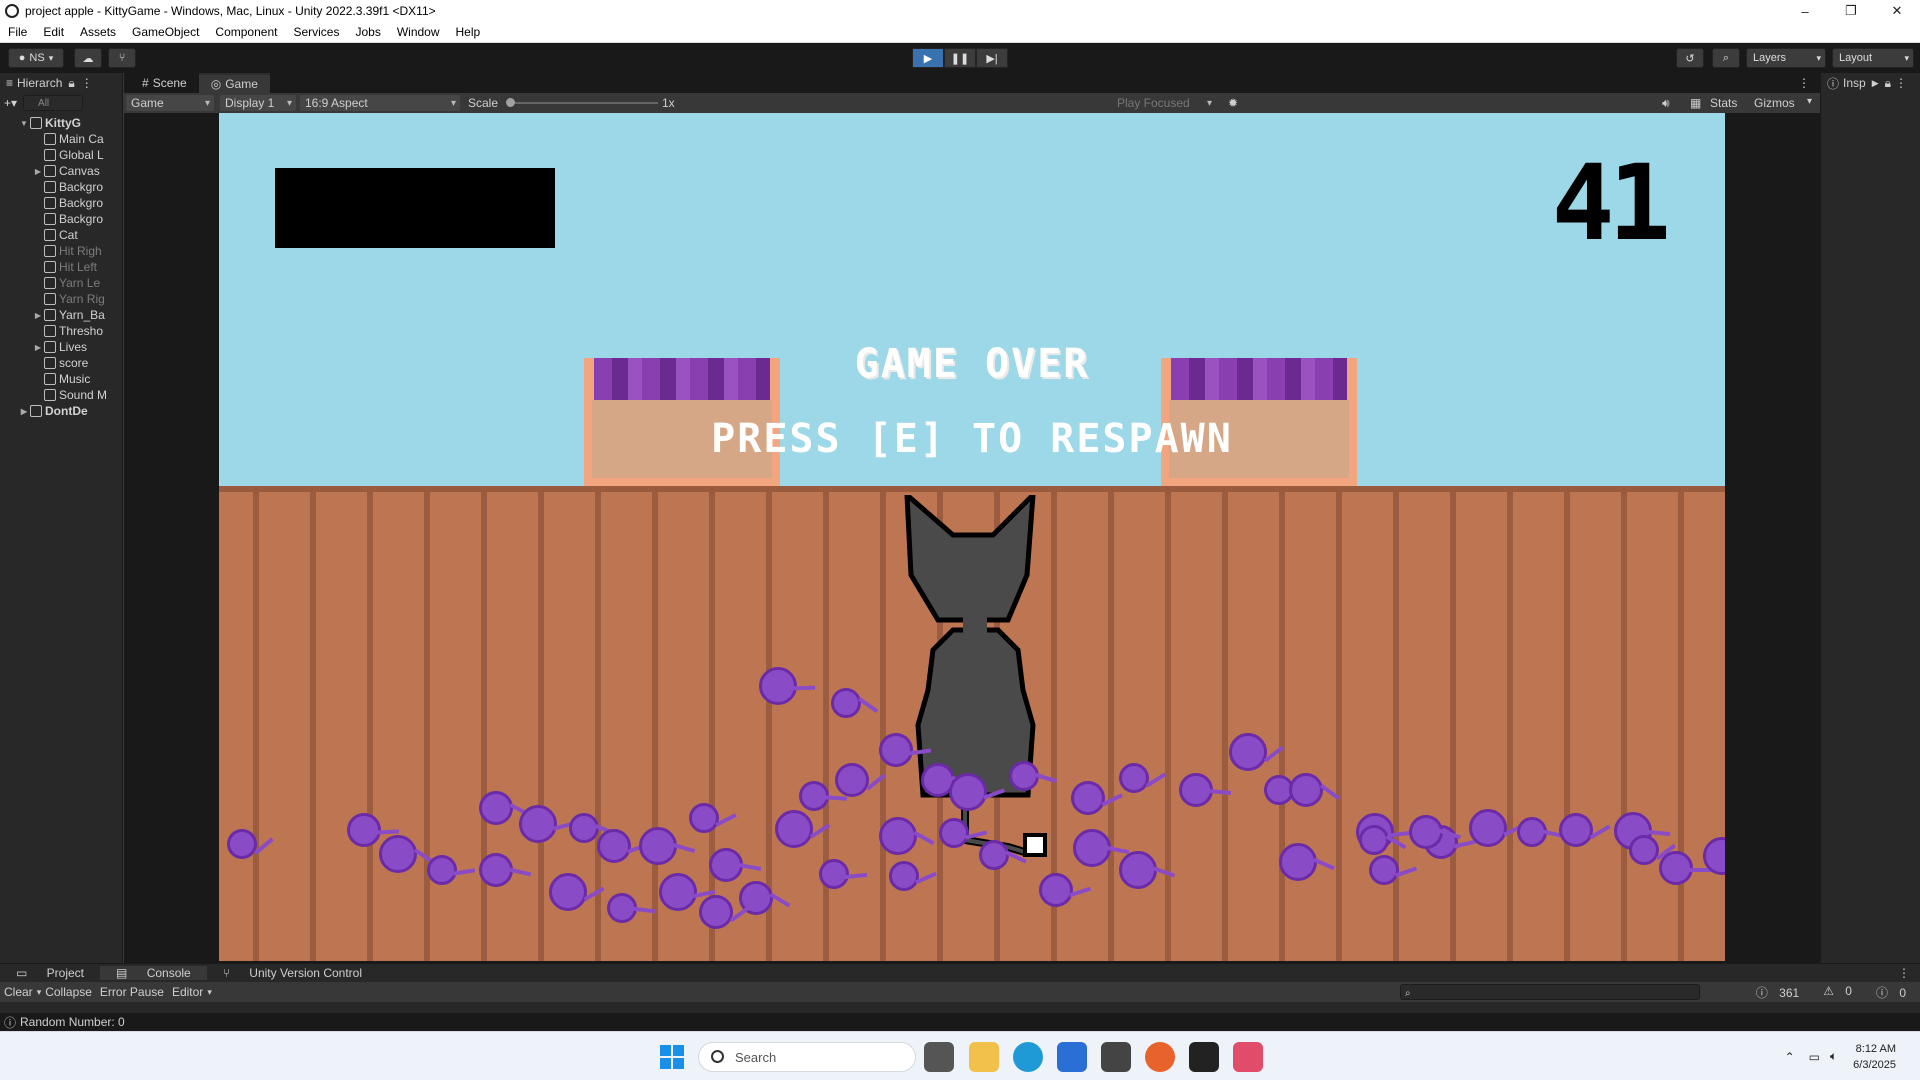 Image resolution: width=1920 pixels, height=1080 pixels. I want to click on status-message: Random Number: 0, so click(72, 1022).